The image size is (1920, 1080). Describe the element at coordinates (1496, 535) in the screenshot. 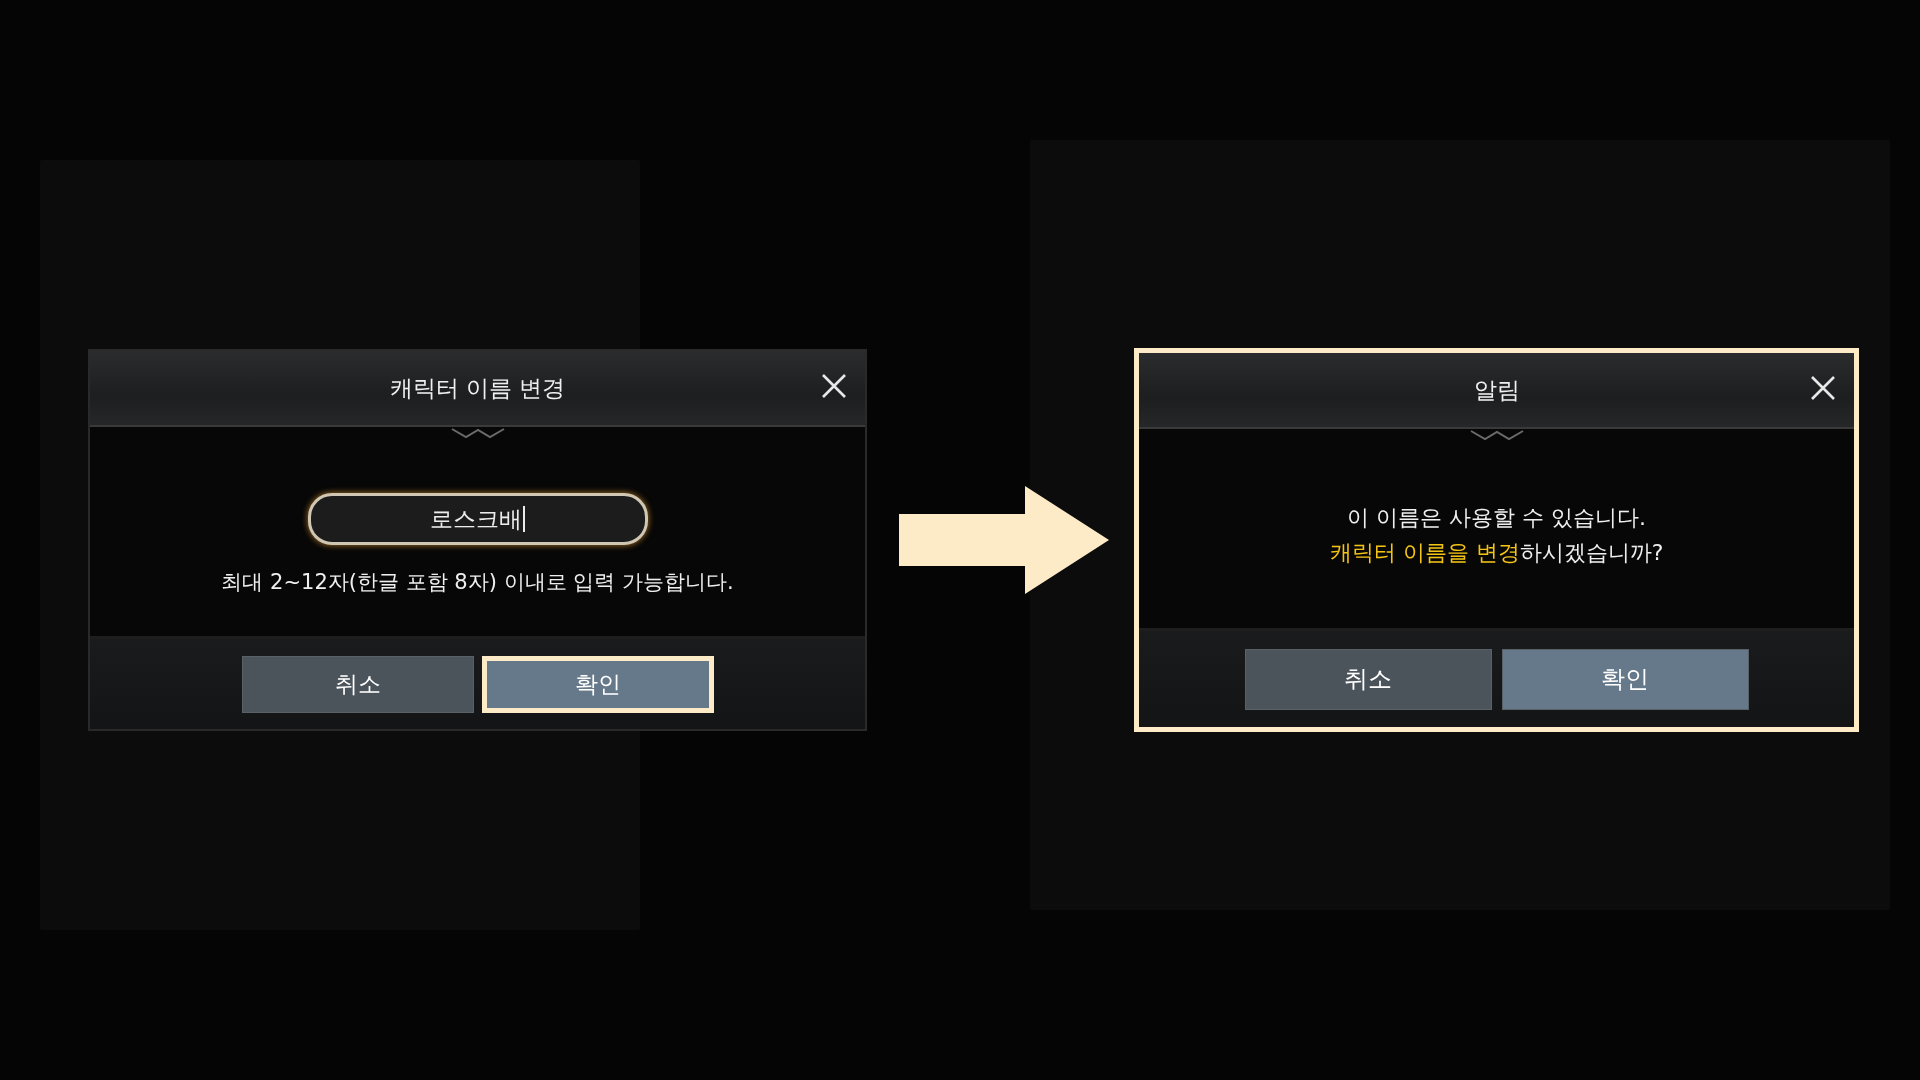

I see `dialog-message: 이 이름은 사용할 수 있습니다. 캐릭터 이름을 변경하시겠습니까?` at that location.